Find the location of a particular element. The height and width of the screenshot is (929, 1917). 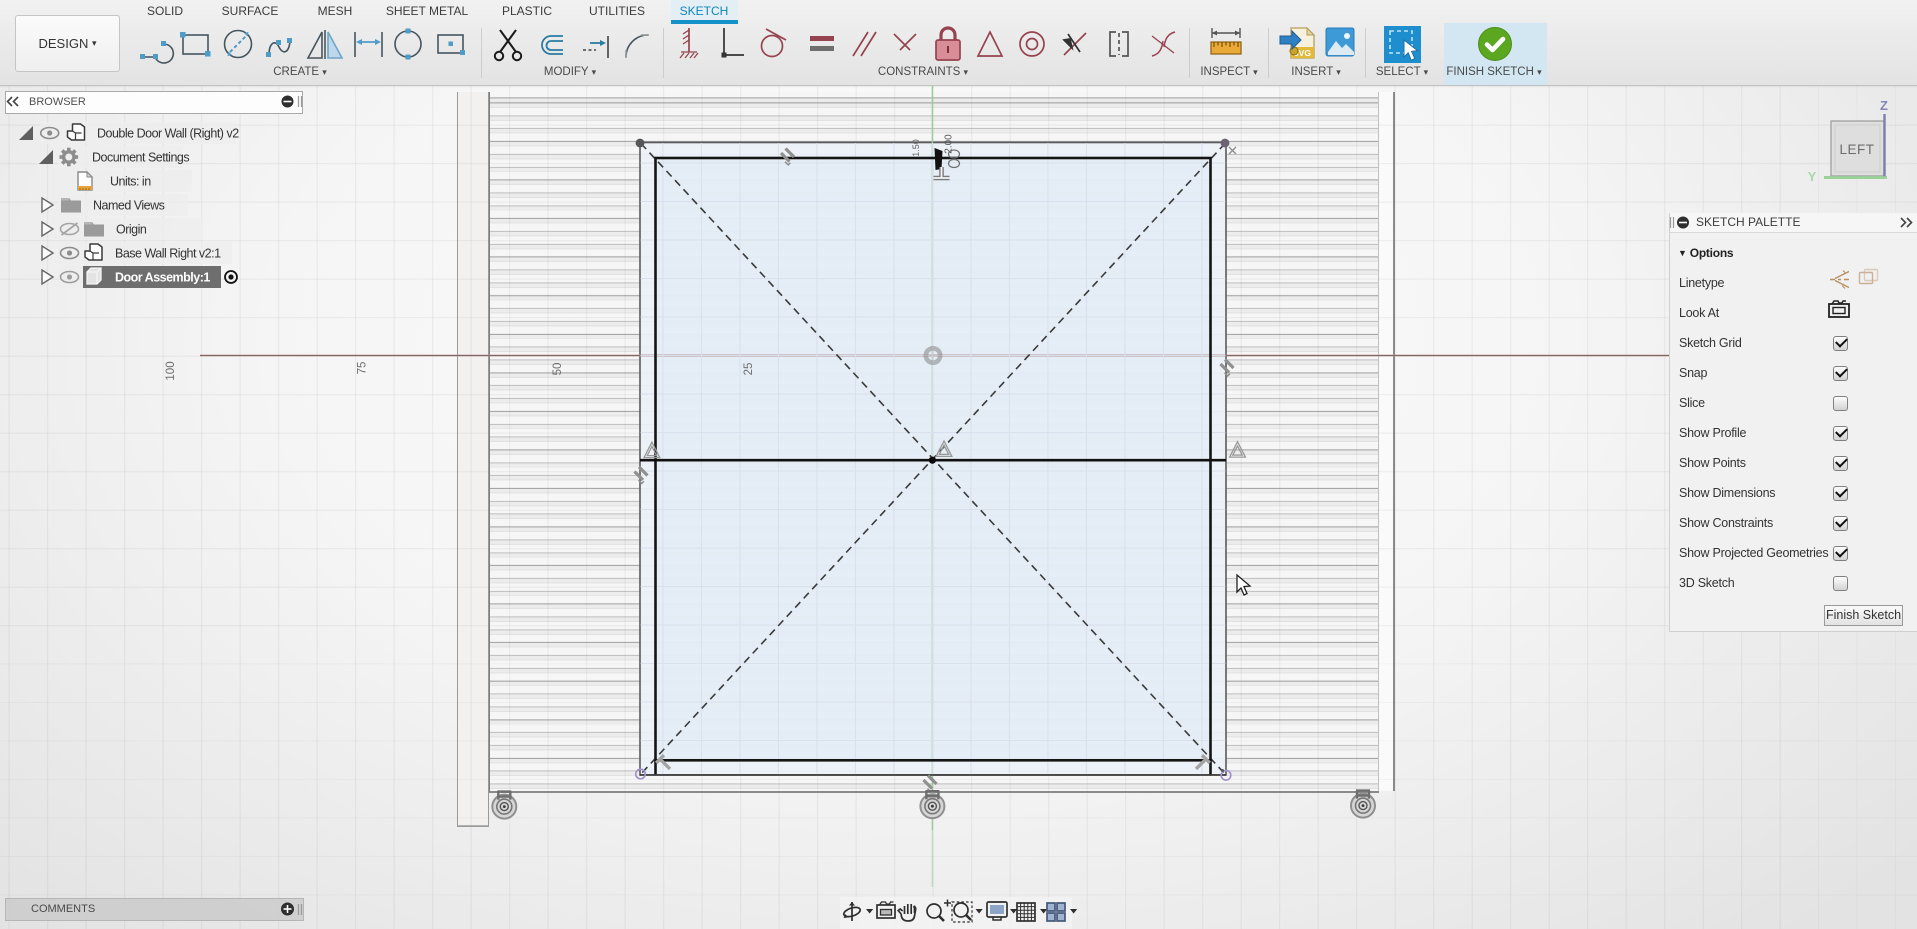

svg-text: Named Views is located at coordinates (129, 206).